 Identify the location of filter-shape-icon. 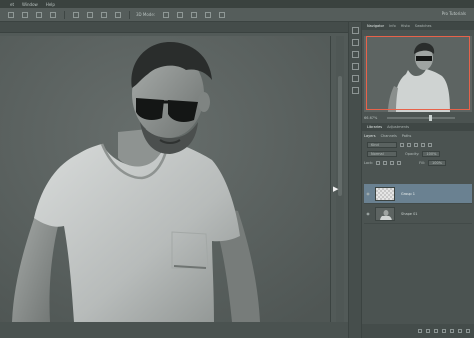
(423, 145).